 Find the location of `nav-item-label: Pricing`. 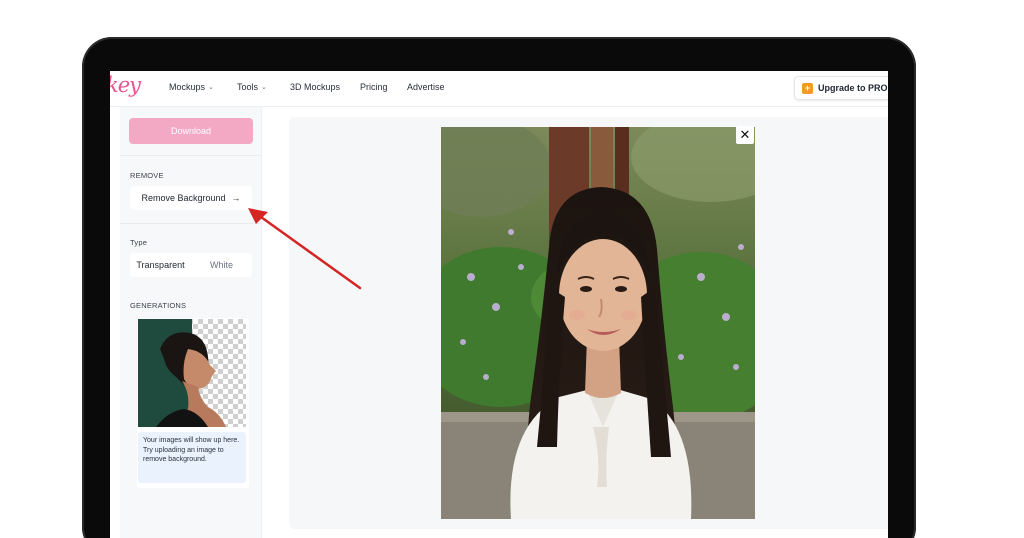

nav-item-label: Pricing is located at coordinates (374, 87).